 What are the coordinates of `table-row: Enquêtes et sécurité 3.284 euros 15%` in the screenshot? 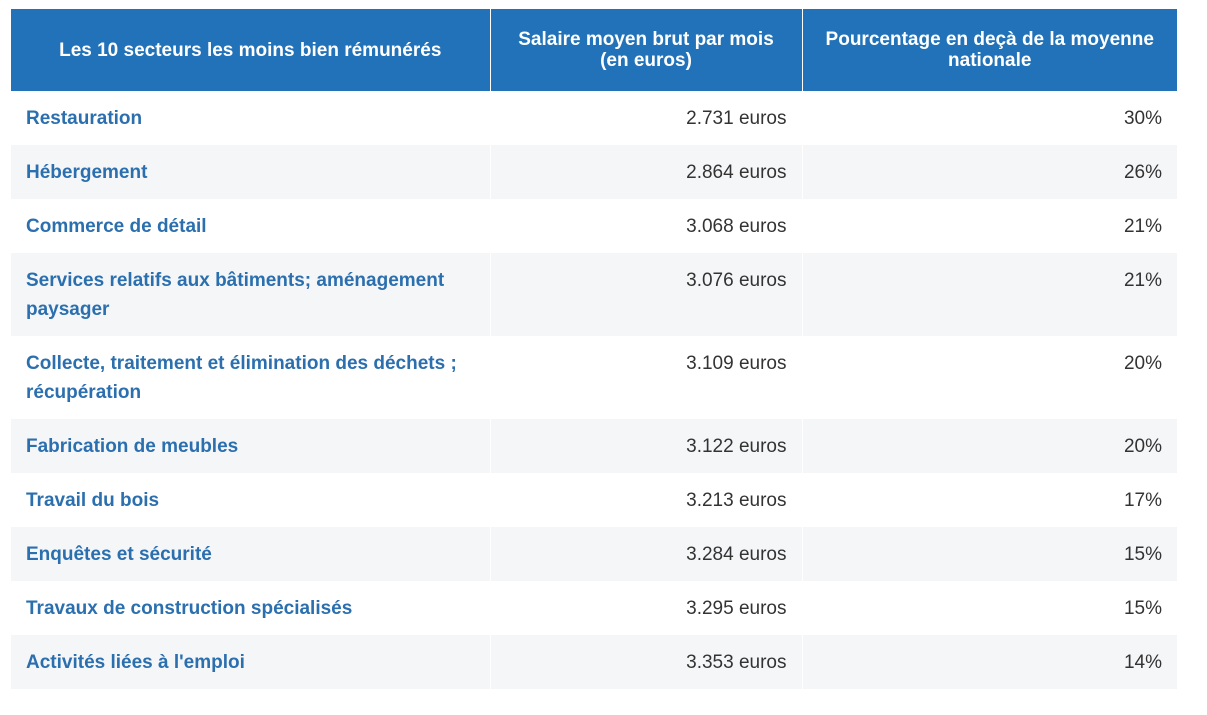 It's located at (594, 554).